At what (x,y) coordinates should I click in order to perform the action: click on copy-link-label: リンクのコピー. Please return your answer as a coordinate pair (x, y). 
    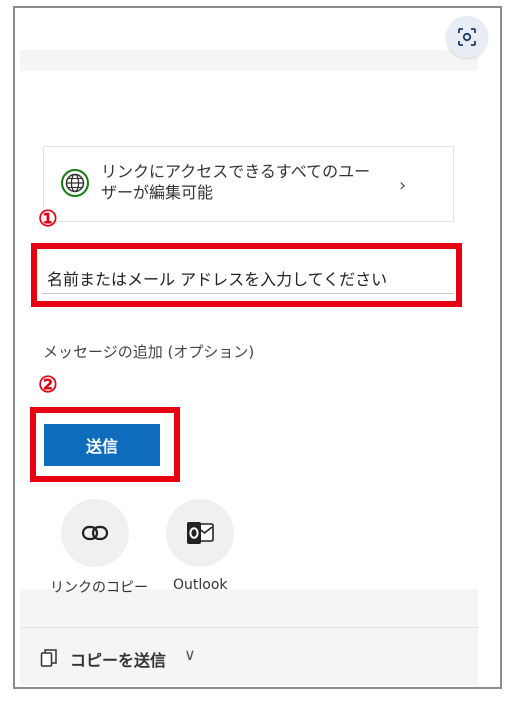
    Looking at the image, I should click on (99, 588).